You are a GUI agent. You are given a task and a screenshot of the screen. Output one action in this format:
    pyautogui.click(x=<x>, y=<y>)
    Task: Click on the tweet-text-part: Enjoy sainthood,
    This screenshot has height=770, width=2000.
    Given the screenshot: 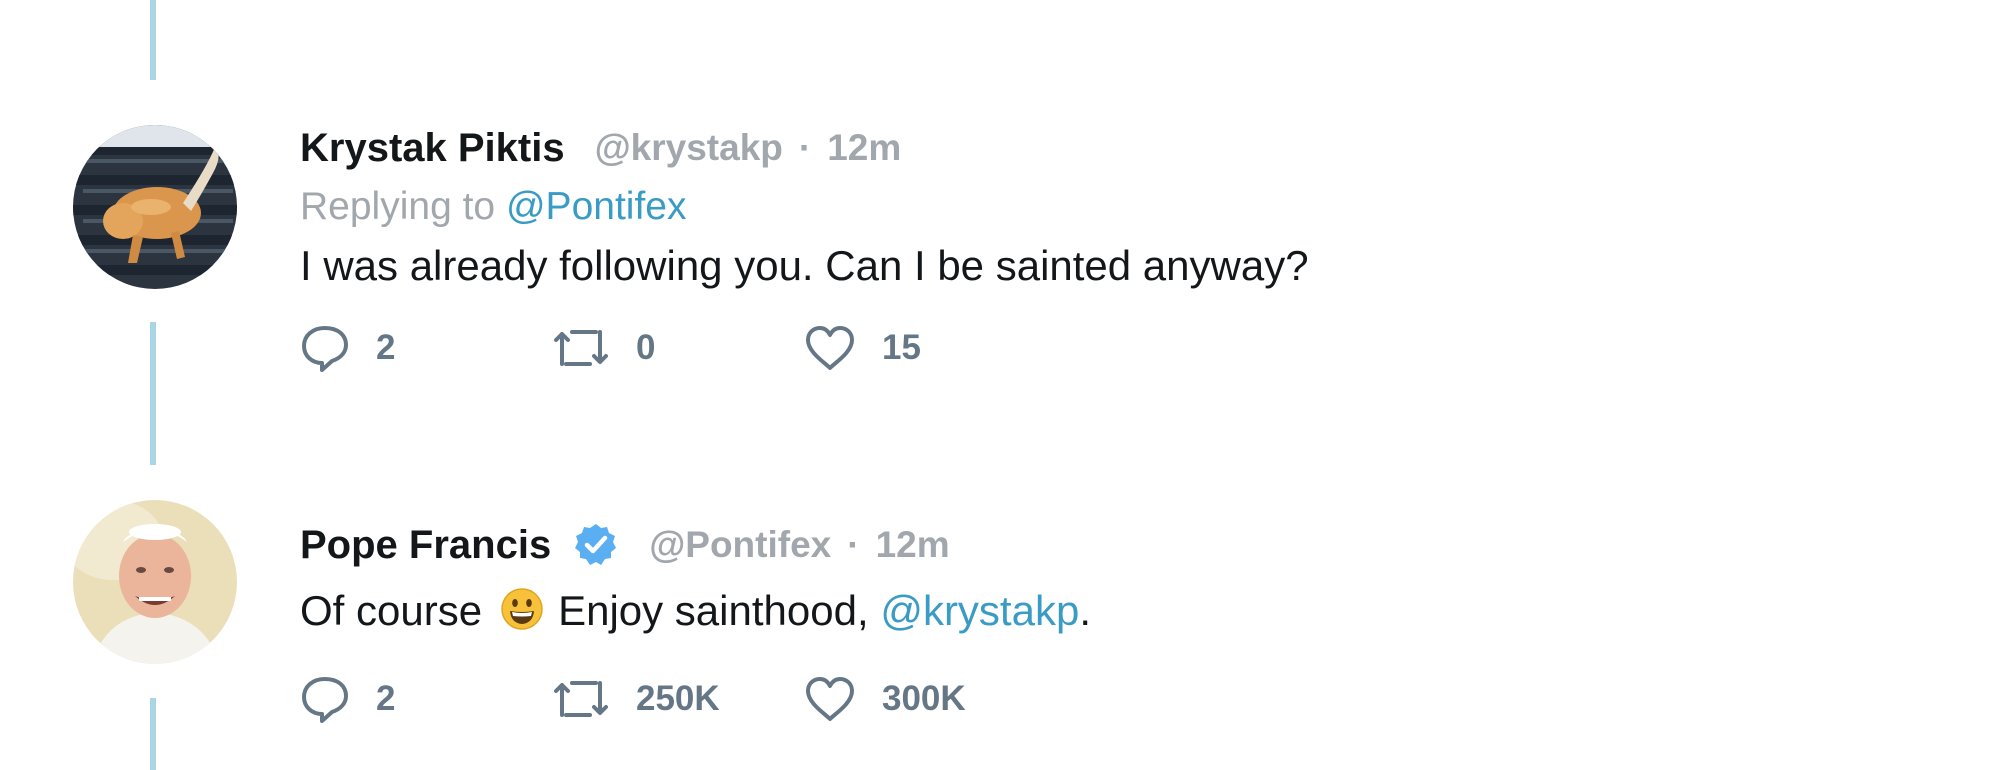 What is the action you would take?
    pyautogui.click(x=713, y=610)
    